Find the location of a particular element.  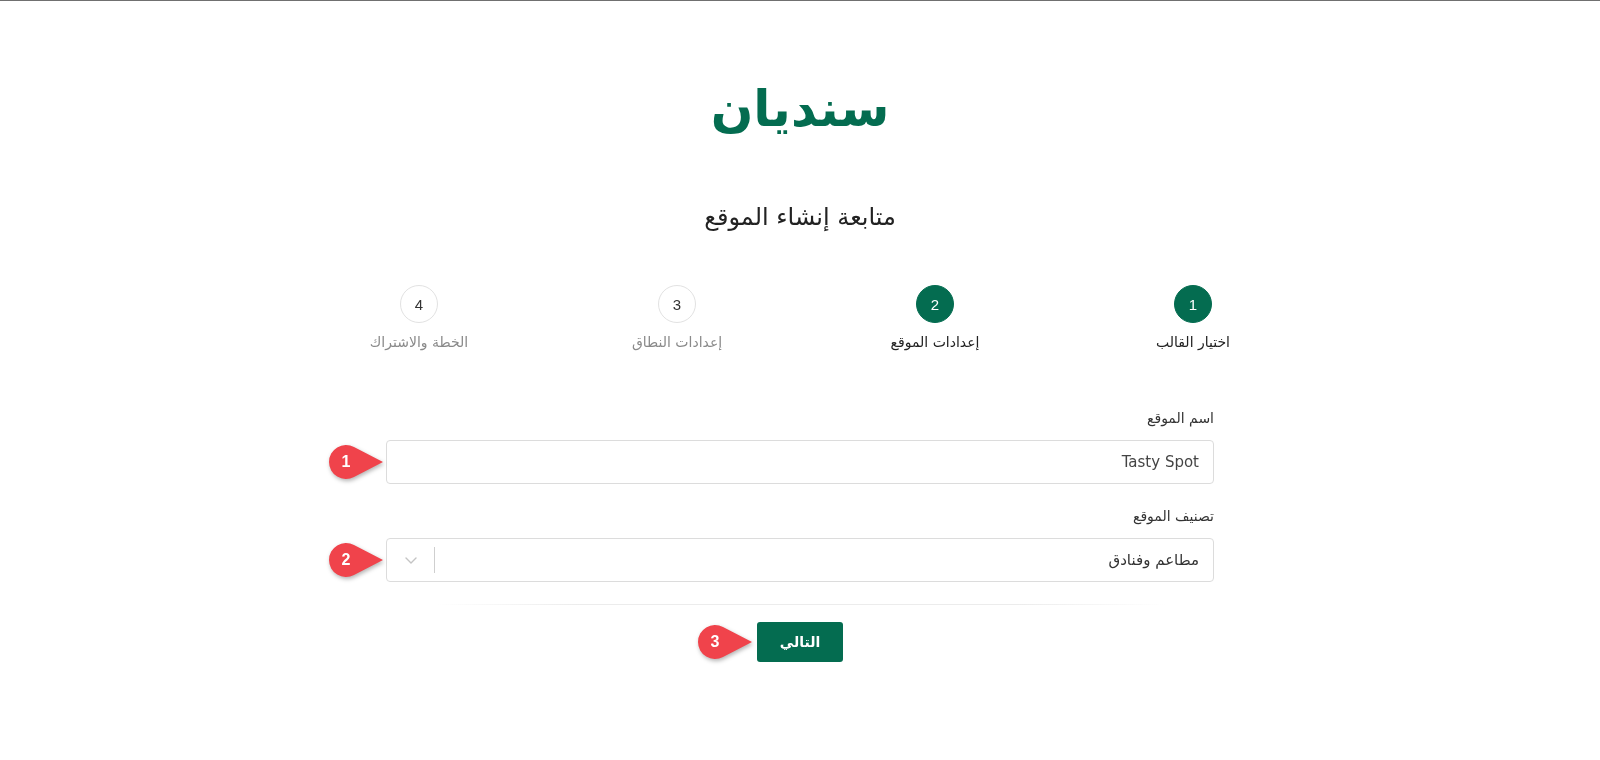

step-number: 4 is located at coordinates (419, 304).